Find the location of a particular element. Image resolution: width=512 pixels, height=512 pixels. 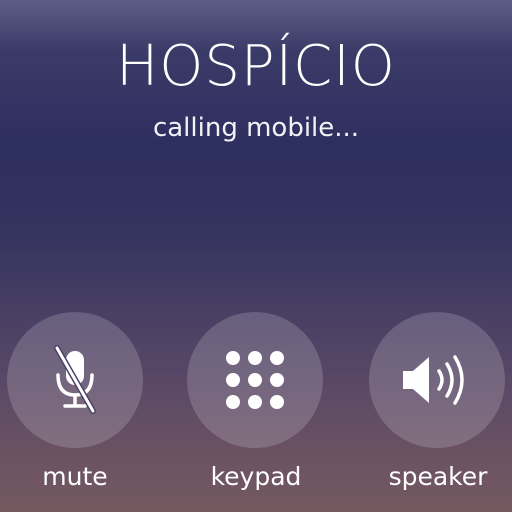

keypad-icon is located at coordinates (255, 380).